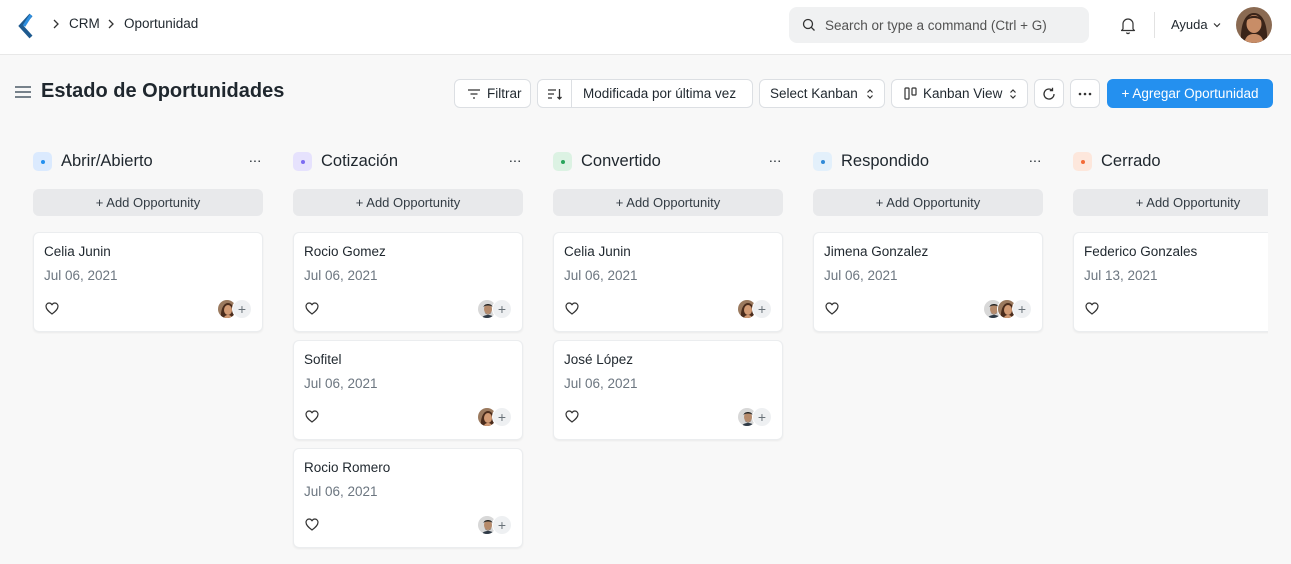 The height and width of the screenshot is (564, 1291). Describe the element at coordinates (408, 162) in the screenshot. I see `column-header: Cotización ···` at that location.